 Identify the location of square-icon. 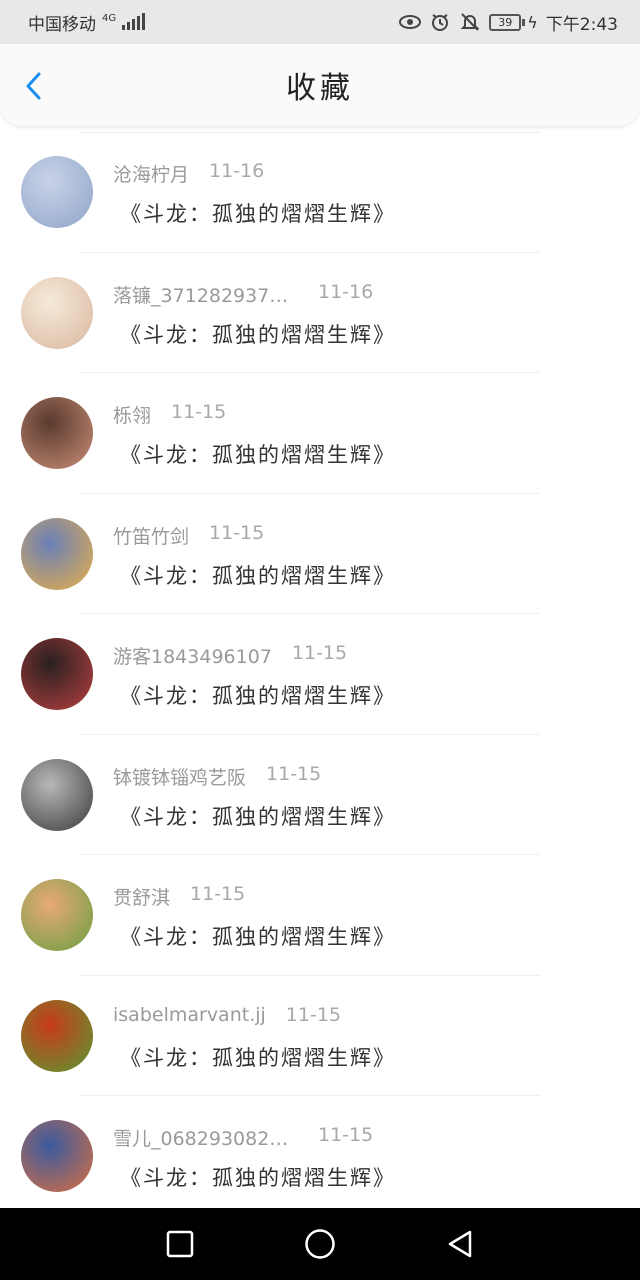
(180, 1244).